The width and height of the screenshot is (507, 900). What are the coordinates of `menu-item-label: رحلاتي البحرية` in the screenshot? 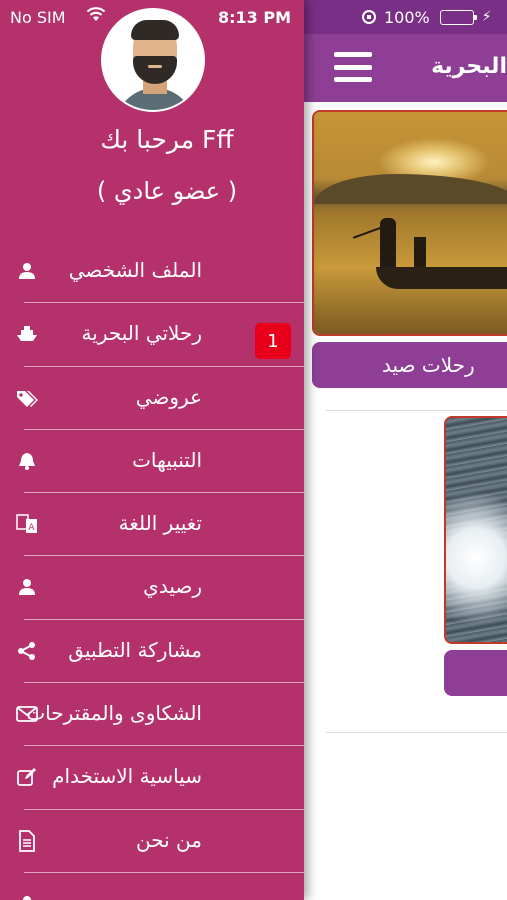 It's located at (141, 333).